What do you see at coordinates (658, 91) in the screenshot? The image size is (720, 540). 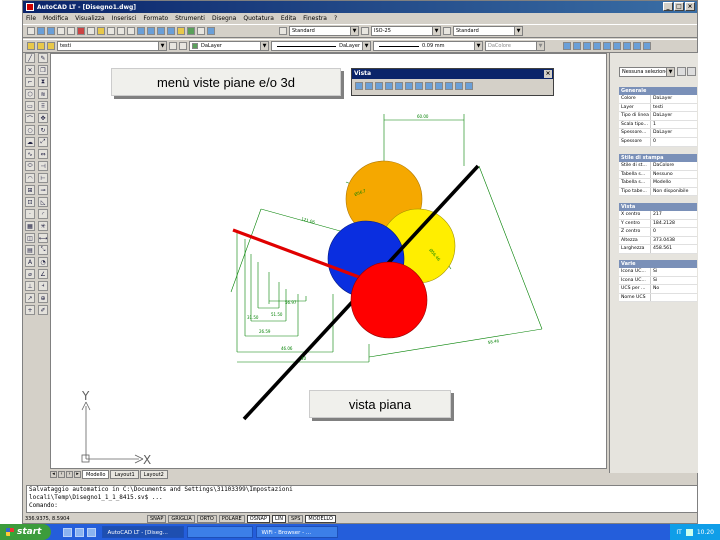 I see `section-header: Generale` at bounding box center [658, 91].